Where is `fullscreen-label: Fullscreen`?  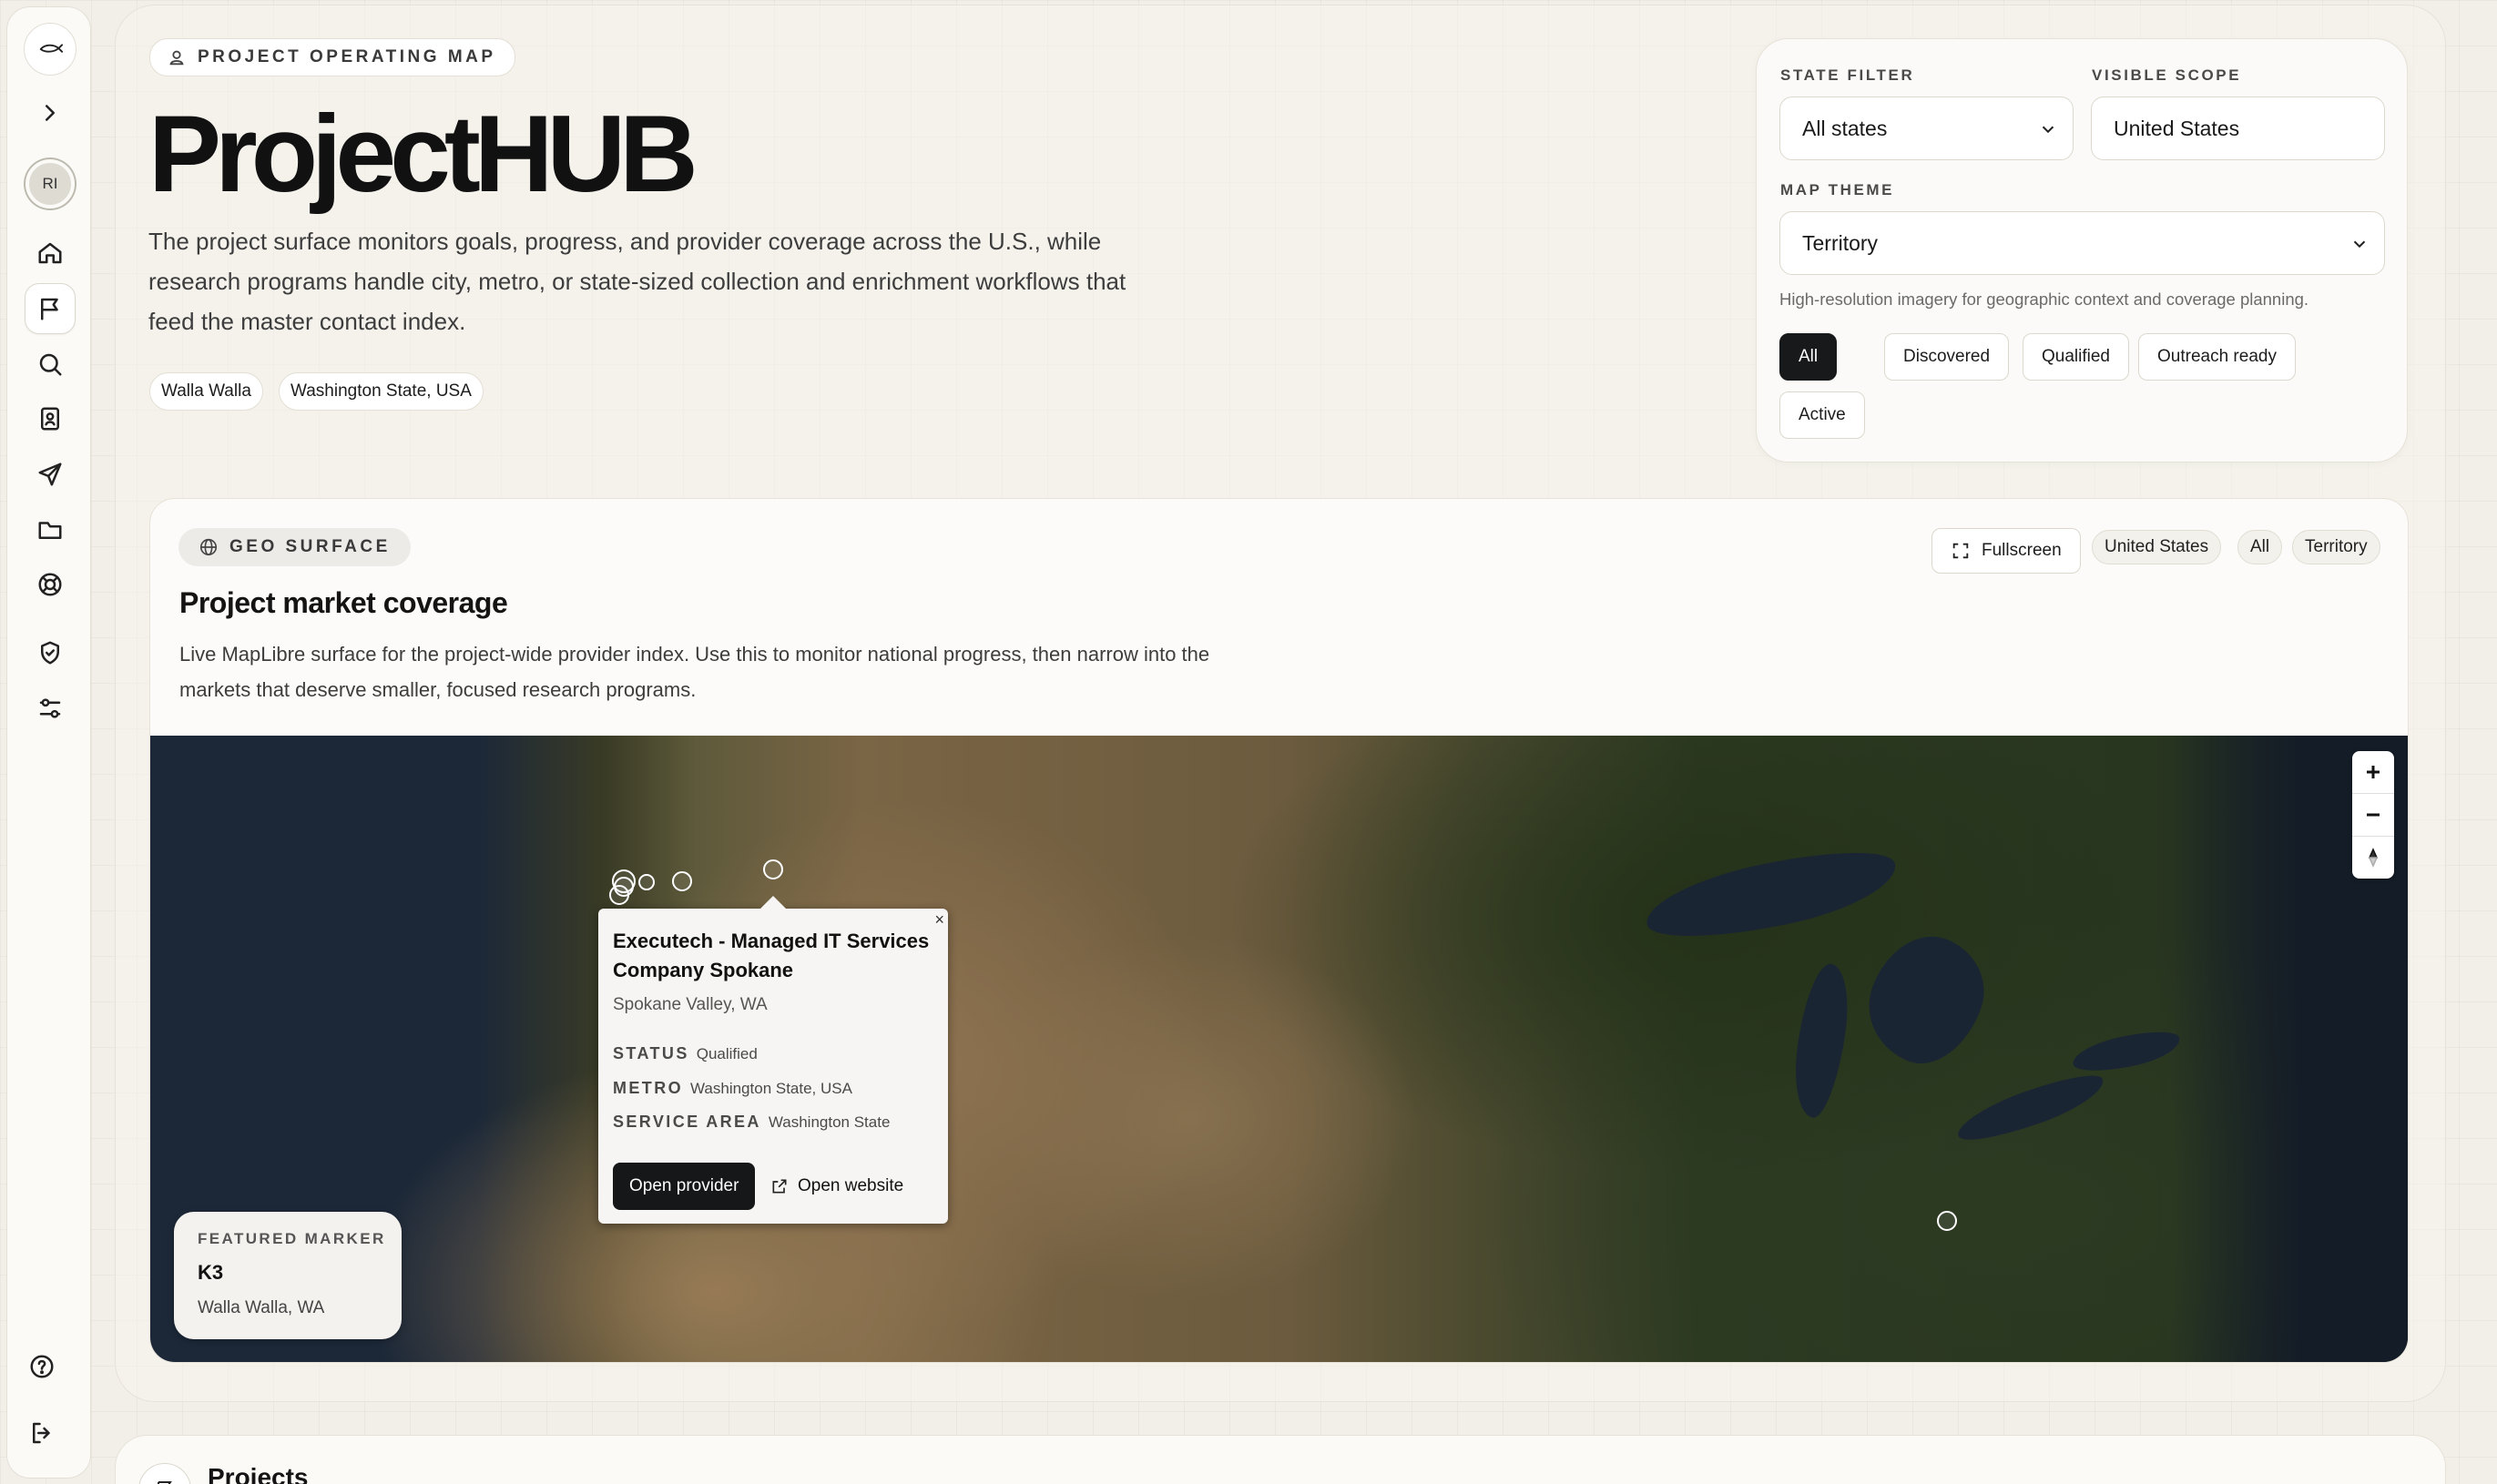 fullscreen-label: Fullscreen is located at coordinates (2022, 550).